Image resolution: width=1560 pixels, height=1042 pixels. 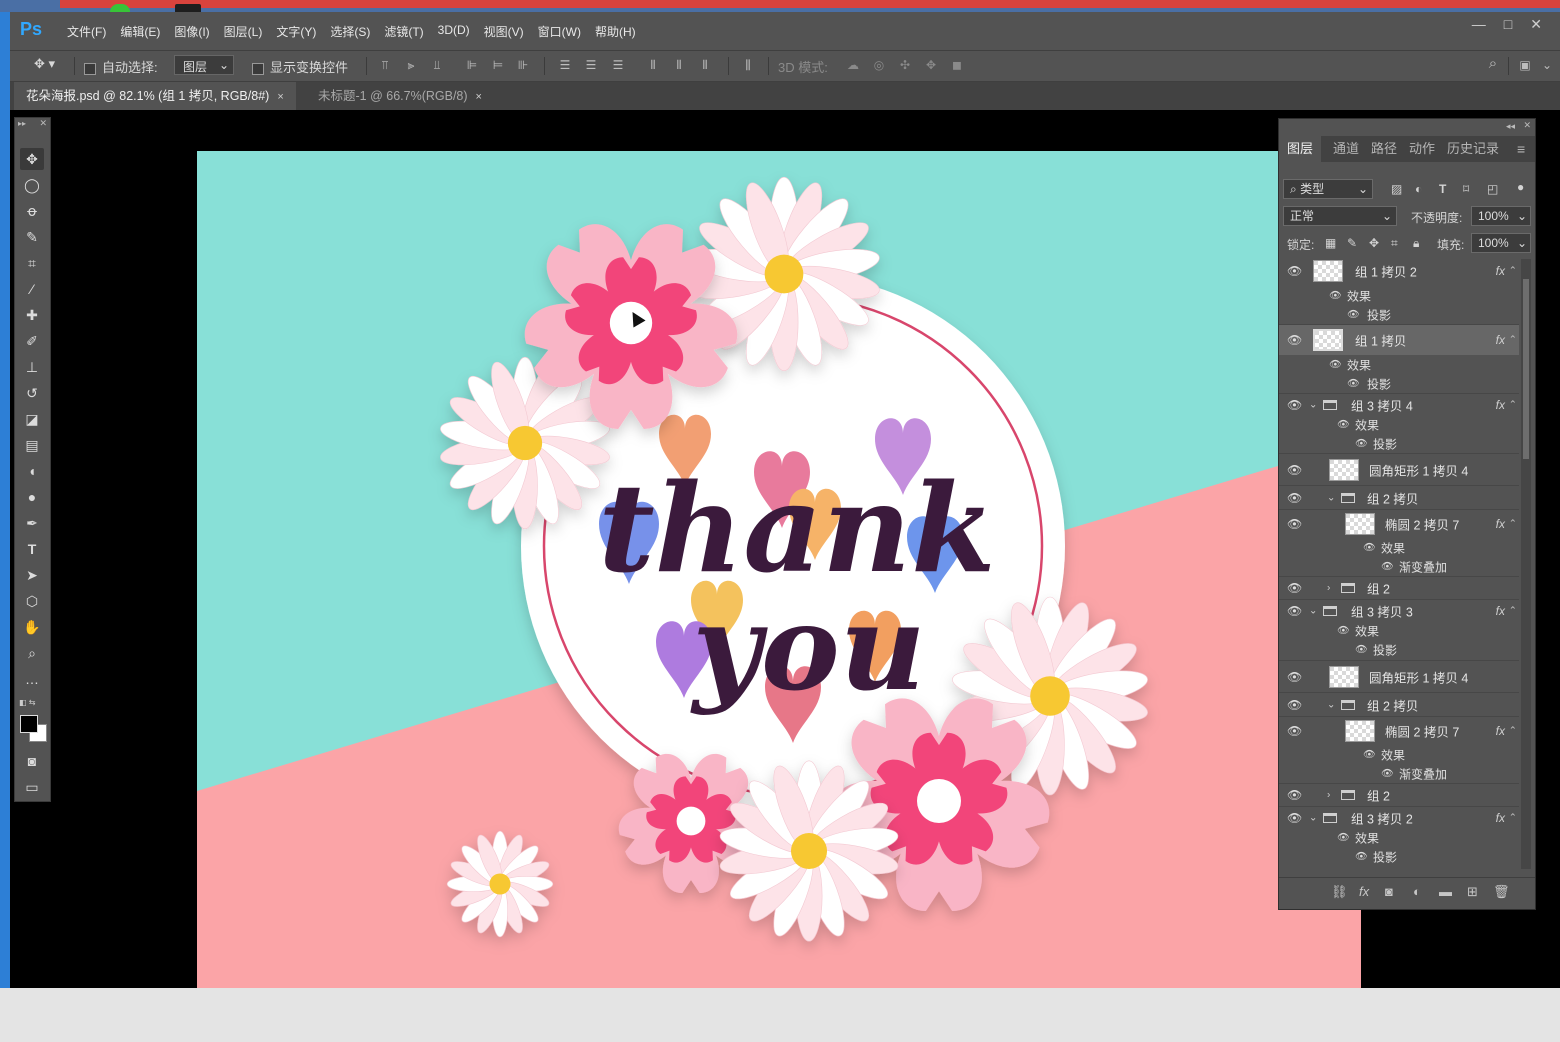 I want to click on layer-filter-dropdown: ⌕ 类型 ⌄, so click(x=1328, y=189).